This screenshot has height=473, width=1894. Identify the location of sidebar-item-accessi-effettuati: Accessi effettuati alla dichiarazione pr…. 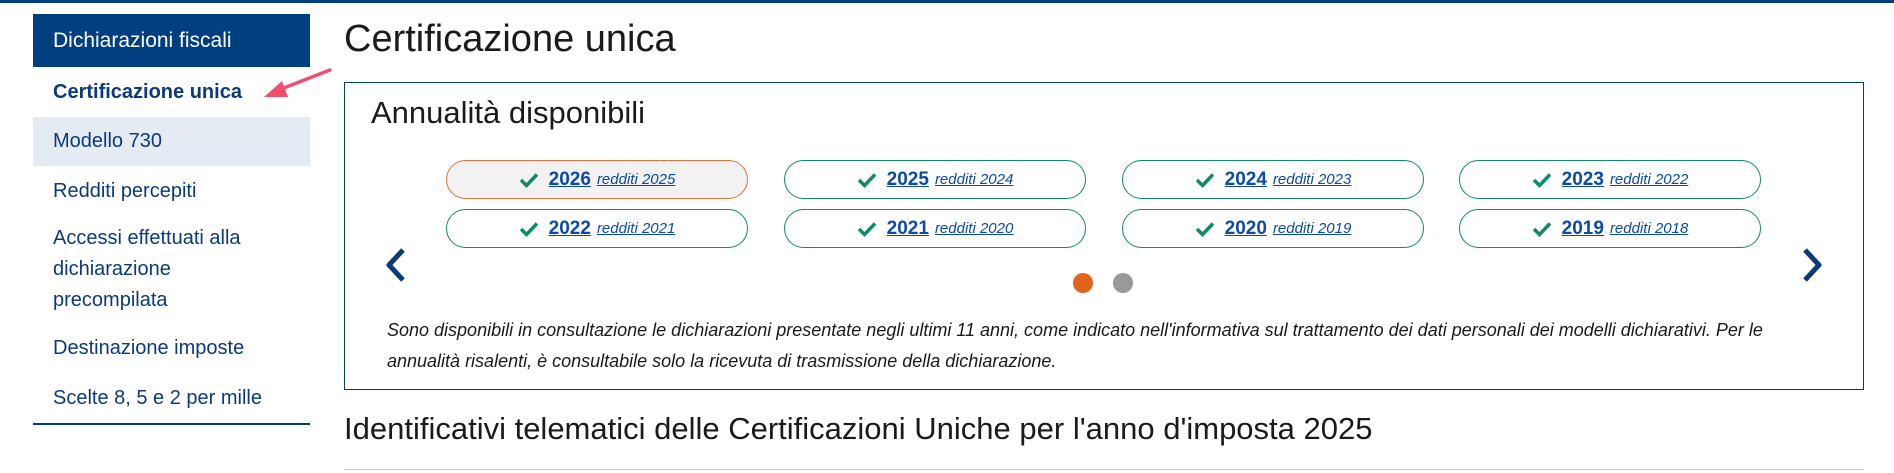
(171, 269).